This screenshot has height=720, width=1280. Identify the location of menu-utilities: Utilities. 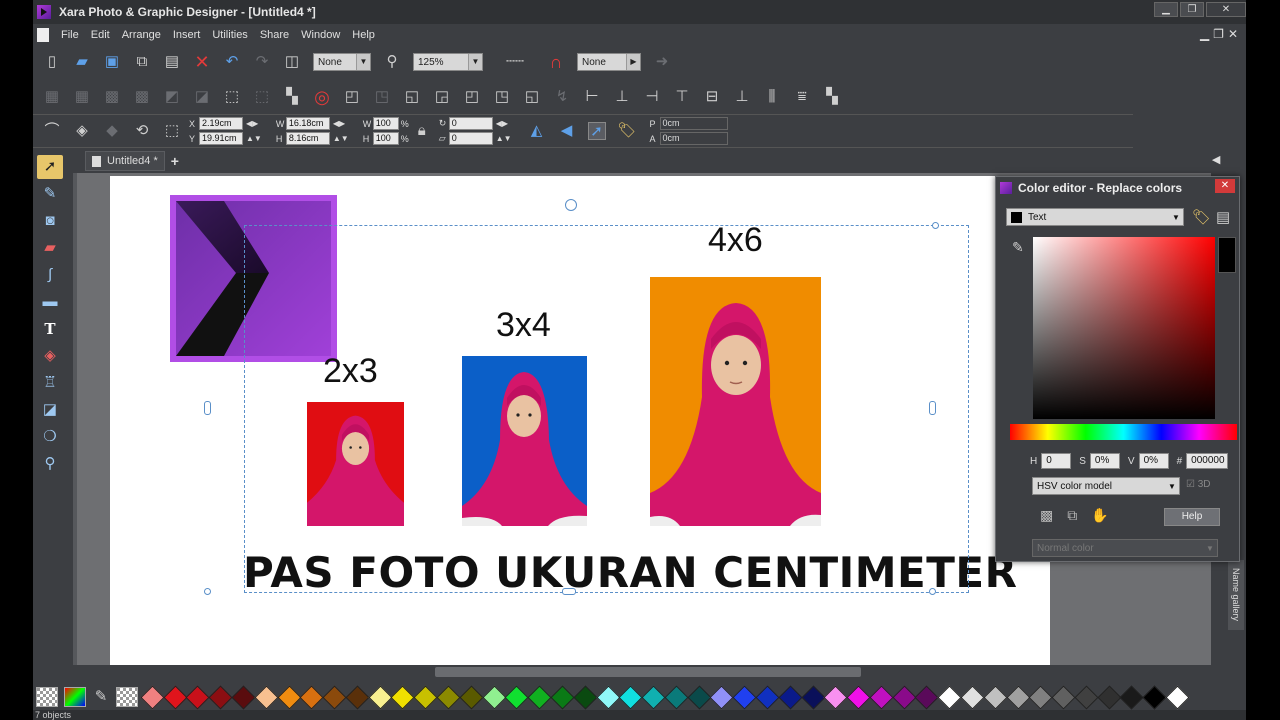
(229, 35).